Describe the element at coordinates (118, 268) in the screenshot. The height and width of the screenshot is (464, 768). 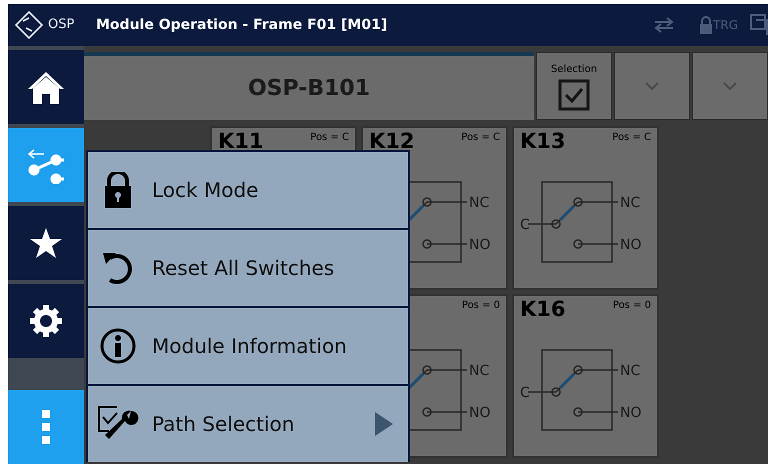
I see `reset-icon` at that location.